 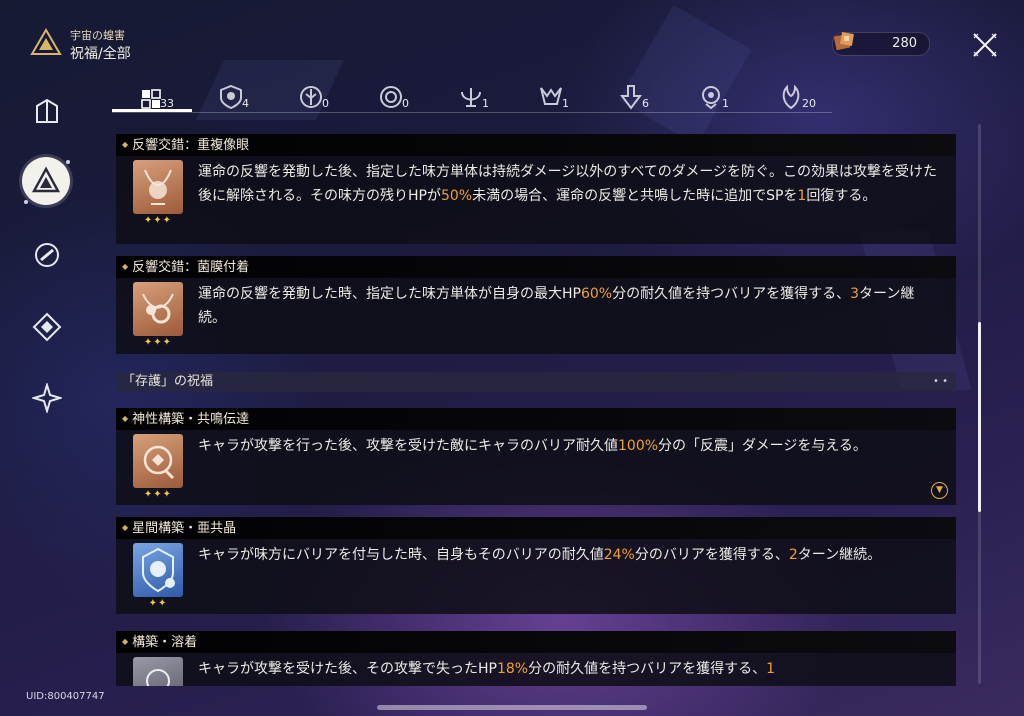 I want to click on active-tab-indicator, so click(x=152, y=110).